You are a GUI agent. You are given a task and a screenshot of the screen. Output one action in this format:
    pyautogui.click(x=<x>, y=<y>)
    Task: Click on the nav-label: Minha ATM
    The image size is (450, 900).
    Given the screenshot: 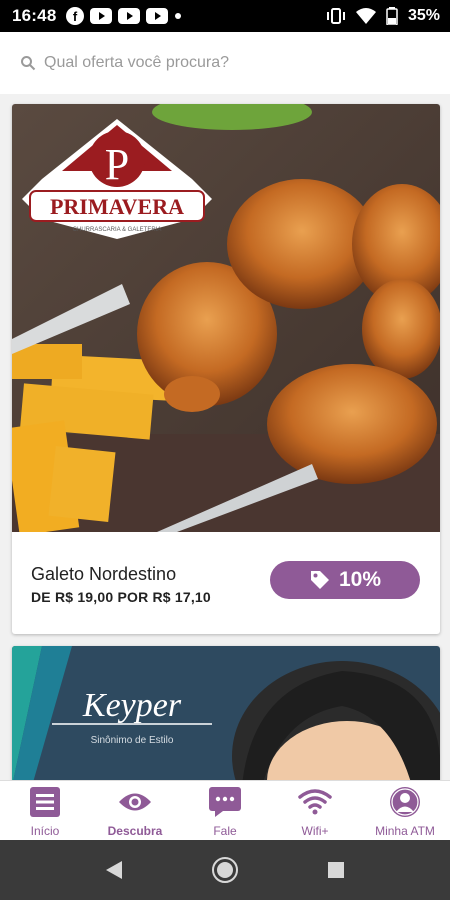 What is the action you would take?
    pyautogui.click(x=405, y=831)
    